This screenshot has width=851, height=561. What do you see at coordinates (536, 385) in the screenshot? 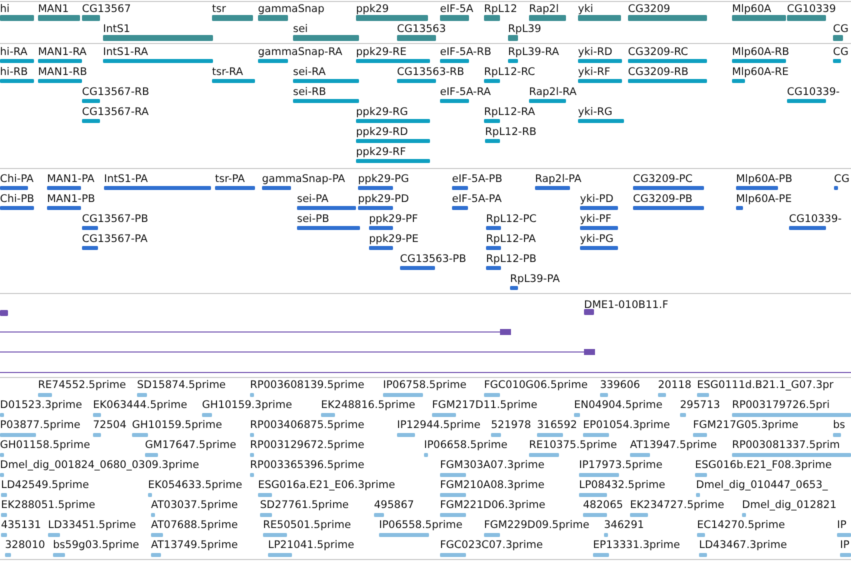
I see `feature-label: FGC010G06.5prime` at bounding box center [536, 385].